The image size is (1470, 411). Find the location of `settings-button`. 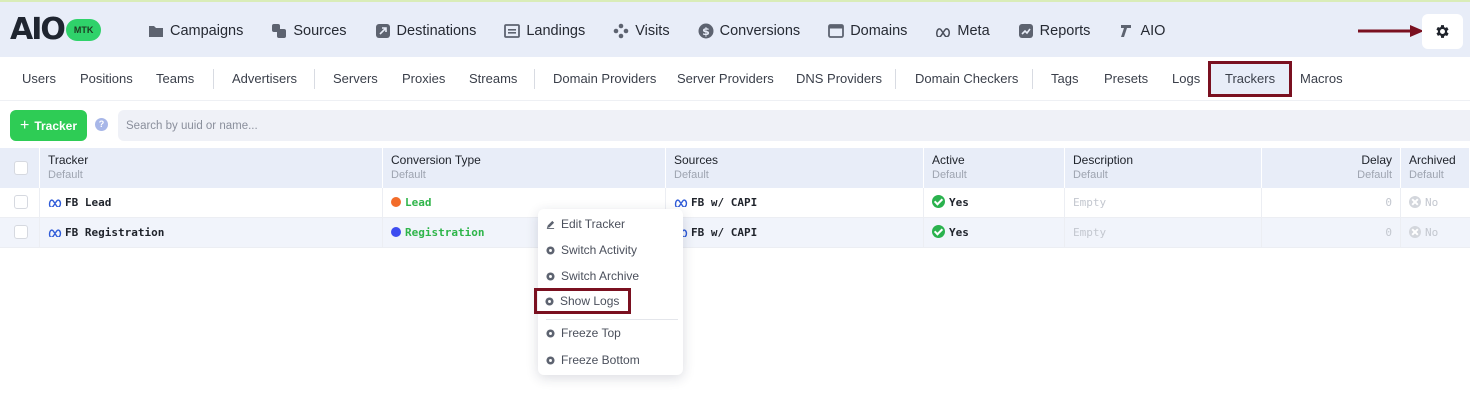

settings-button is located at coordinates (1442, 31).